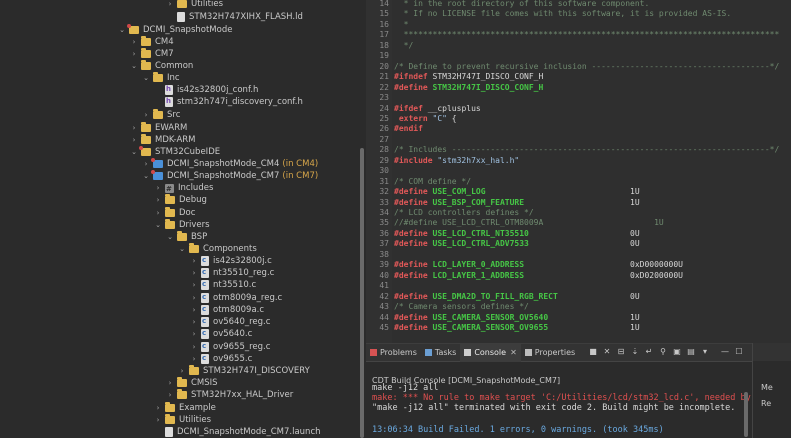 The height and width of the screenshot is (438, 791). Describe the element at coordinates (230, 347) in the screenshot. I see `tree-item: › ov9655_reg.c` at that location.